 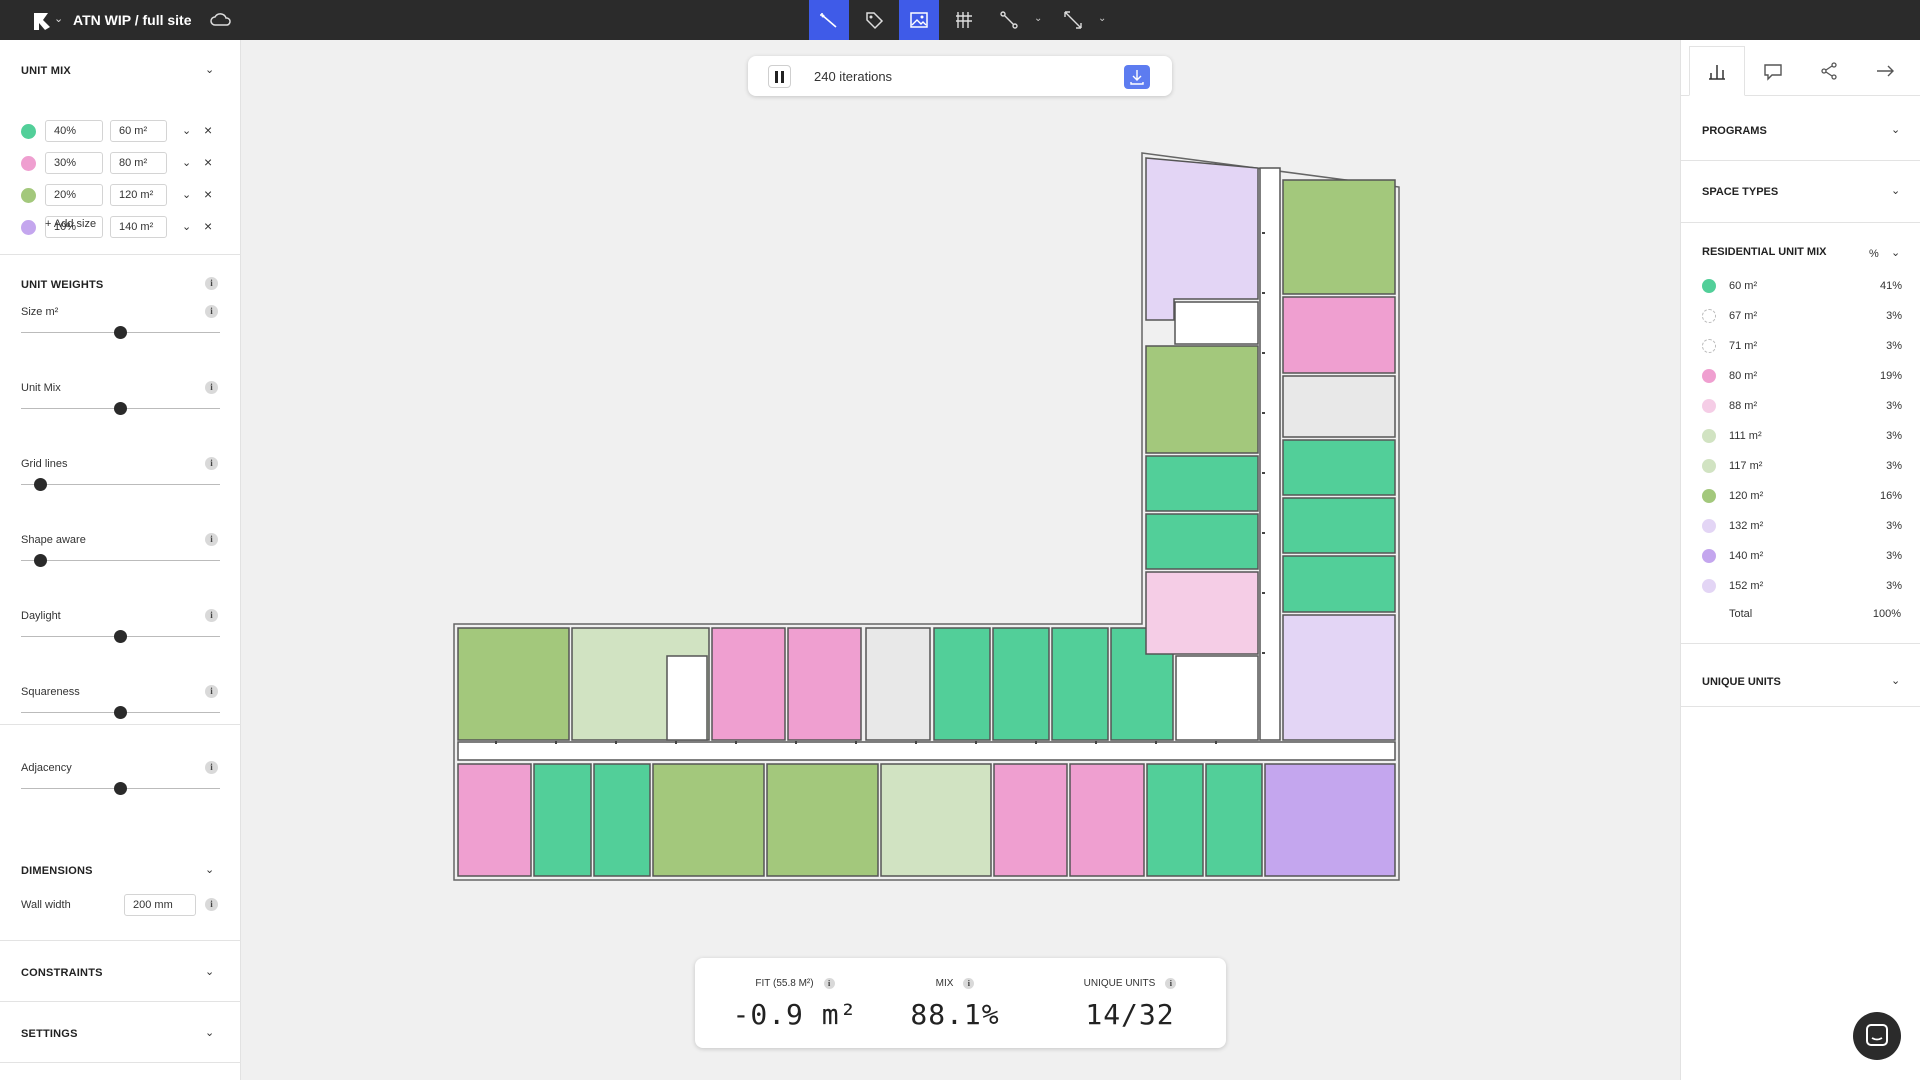 What do you see at coordinates (74, 163) in the screenshot?
I see `unit-percent-input: 30%` at bounding box center [74, 163].